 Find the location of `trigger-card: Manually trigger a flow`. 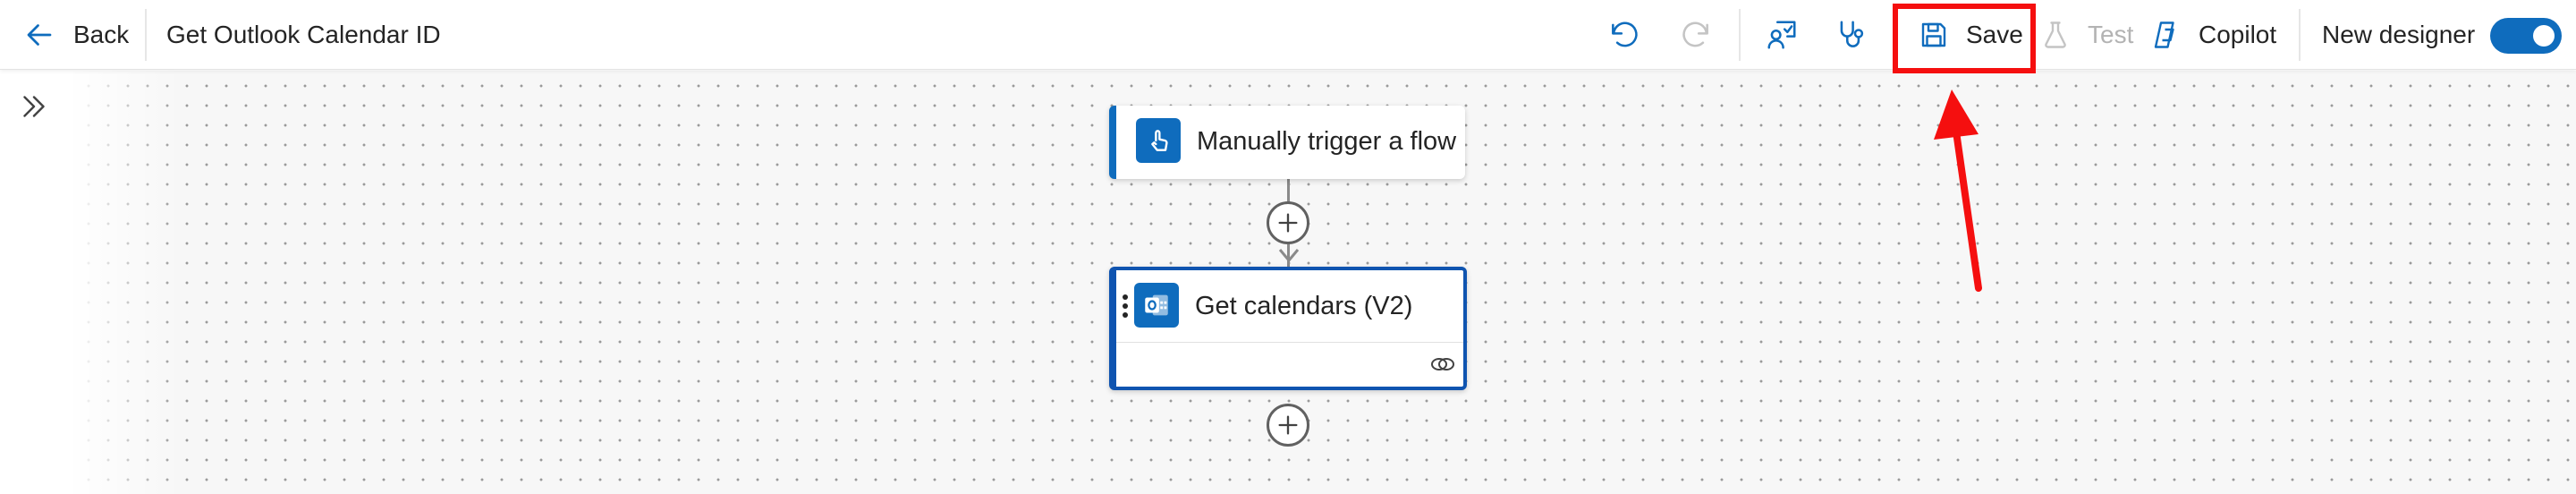

trigger-card: Manually trigger a flow is located at coordinates (1287, 143).